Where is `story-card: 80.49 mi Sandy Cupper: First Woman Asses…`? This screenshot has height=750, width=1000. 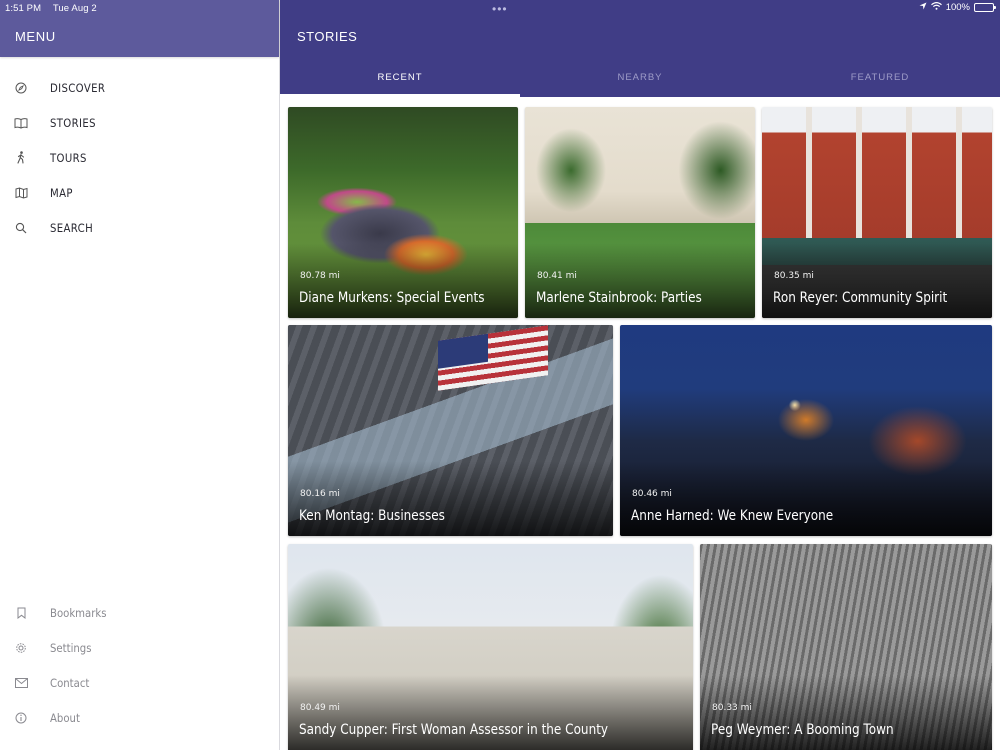 story-card: 80.49 mi Sandy Cupper: First Woman Asses… is located at coordinates (490, 647).